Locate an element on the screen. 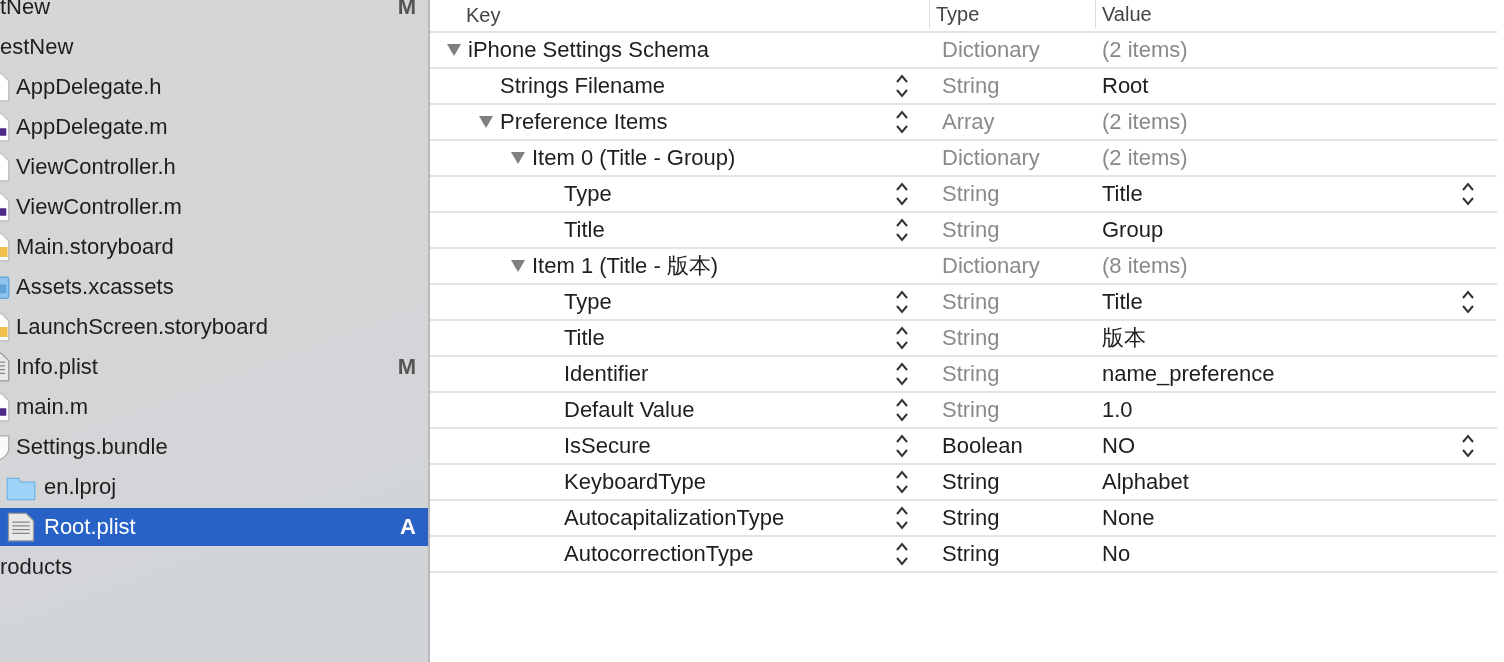 The height and width of the screenshot is (662, 1504). status-label: M is located at coordinates (406, 367).